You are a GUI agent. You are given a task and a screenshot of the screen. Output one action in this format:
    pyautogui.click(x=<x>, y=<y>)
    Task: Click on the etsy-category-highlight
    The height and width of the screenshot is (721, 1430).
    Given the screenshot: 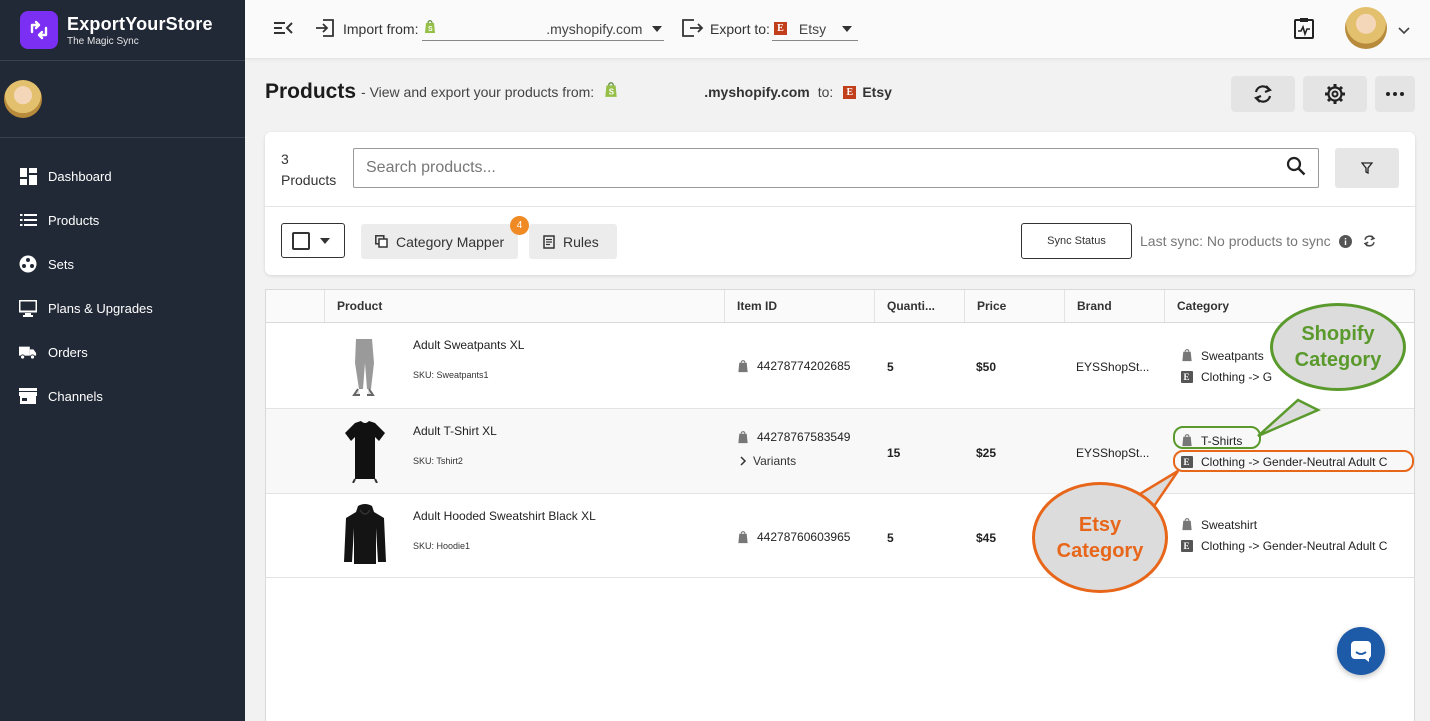 What is the action you would take?
    pyautogui.click(x=1293, y=461)
    